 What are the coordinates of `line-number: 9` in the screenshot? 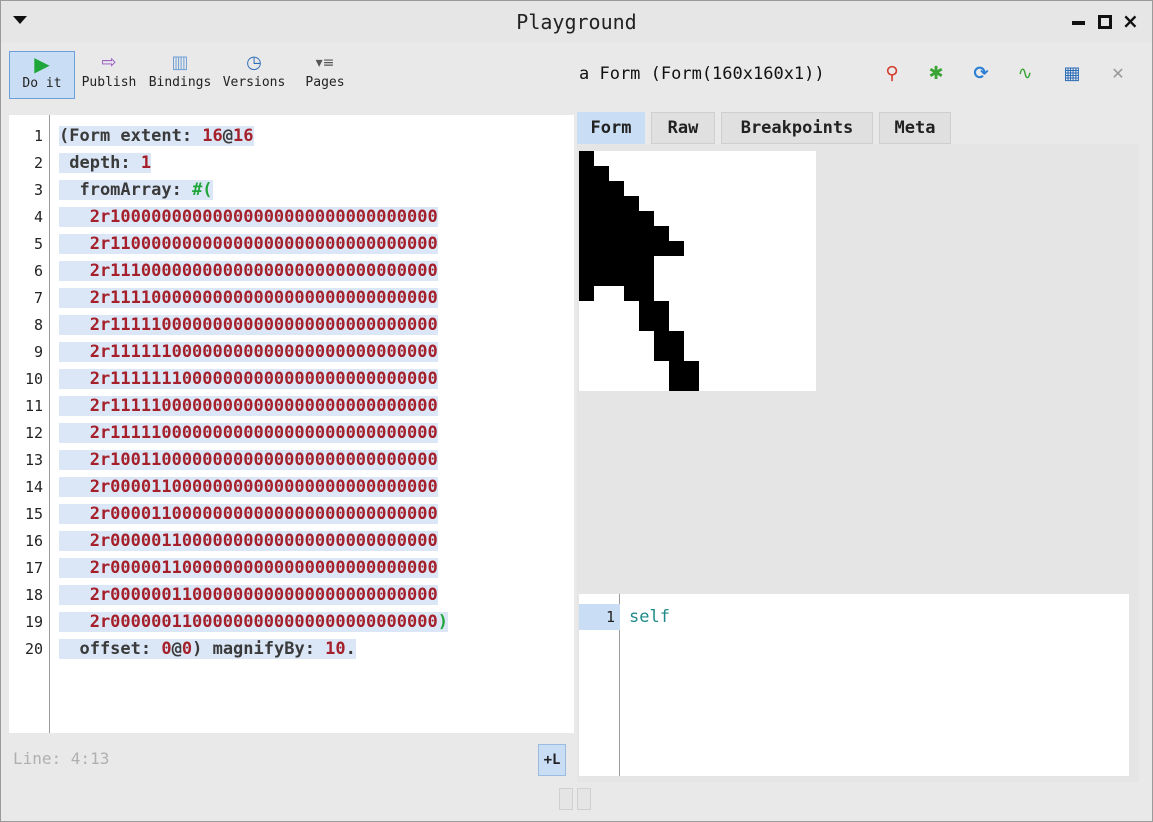 It's located at (38, 352).